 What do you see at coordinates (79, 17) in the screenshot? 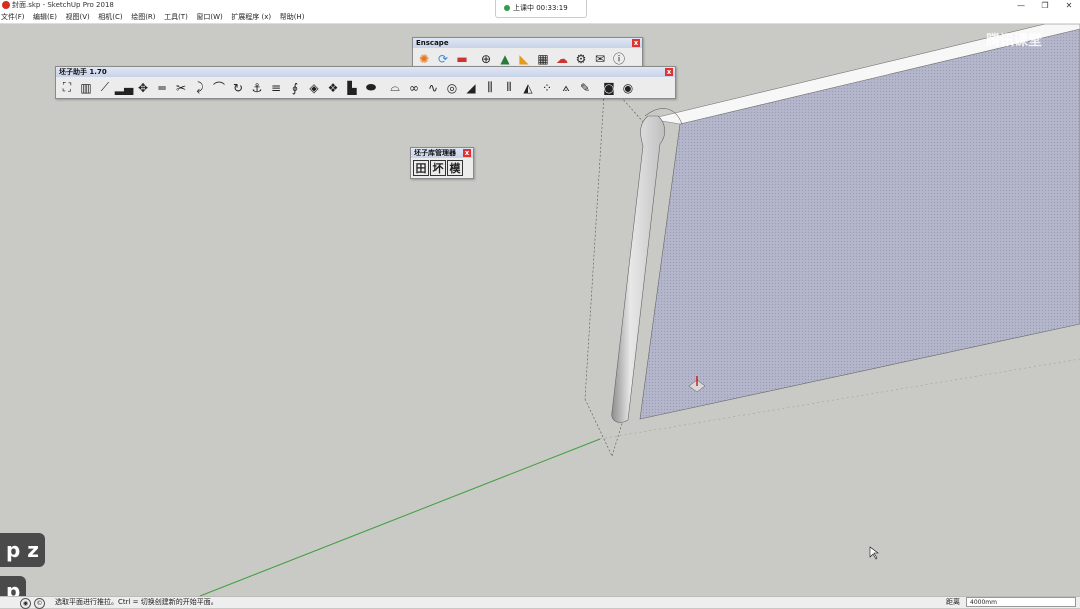
I see `menu-view: 视图(V)` at bounding box center [79, 17].